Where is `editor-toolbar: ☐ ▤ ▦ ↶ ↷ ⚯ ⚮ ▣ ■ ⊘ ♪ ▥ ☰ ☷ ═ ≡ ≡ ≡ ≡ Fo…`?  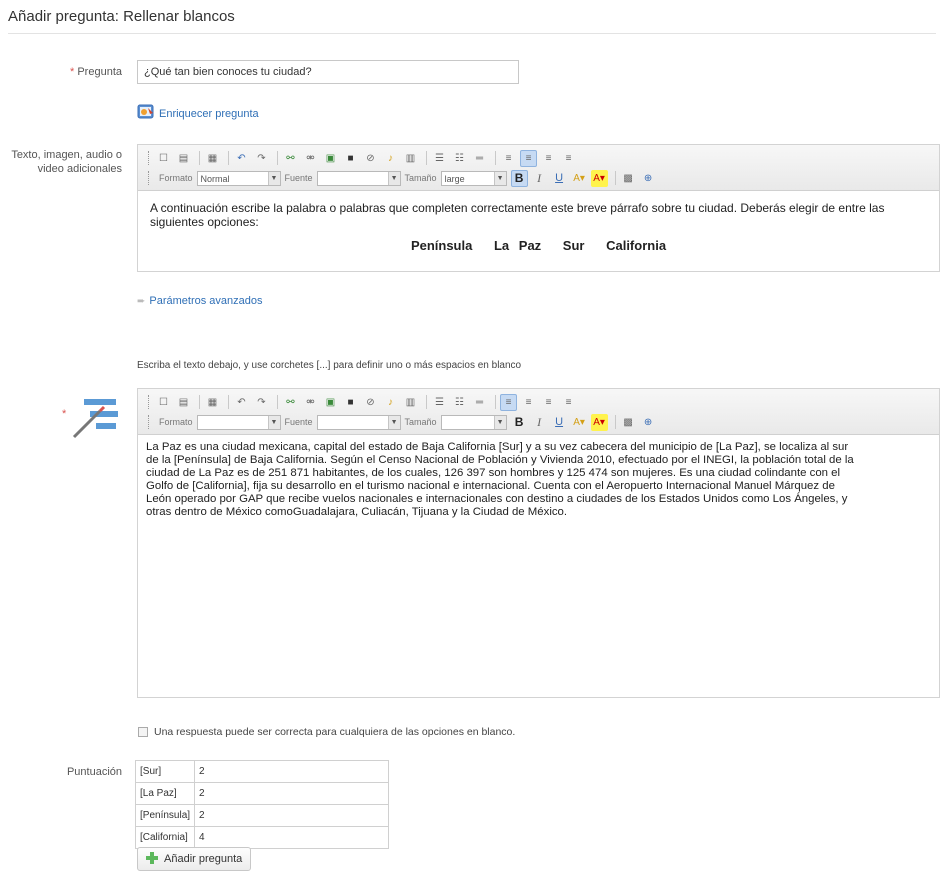
editor-toolbar: ☐ ▤ ▦ ↶ ↷ ⚯ ⚮ ▣ ■ ⊘ ♪ ▥ ☰ ☷ ═ ≡ ≡ ≡ ≡ Fo… is located at coordinates (538, 412).